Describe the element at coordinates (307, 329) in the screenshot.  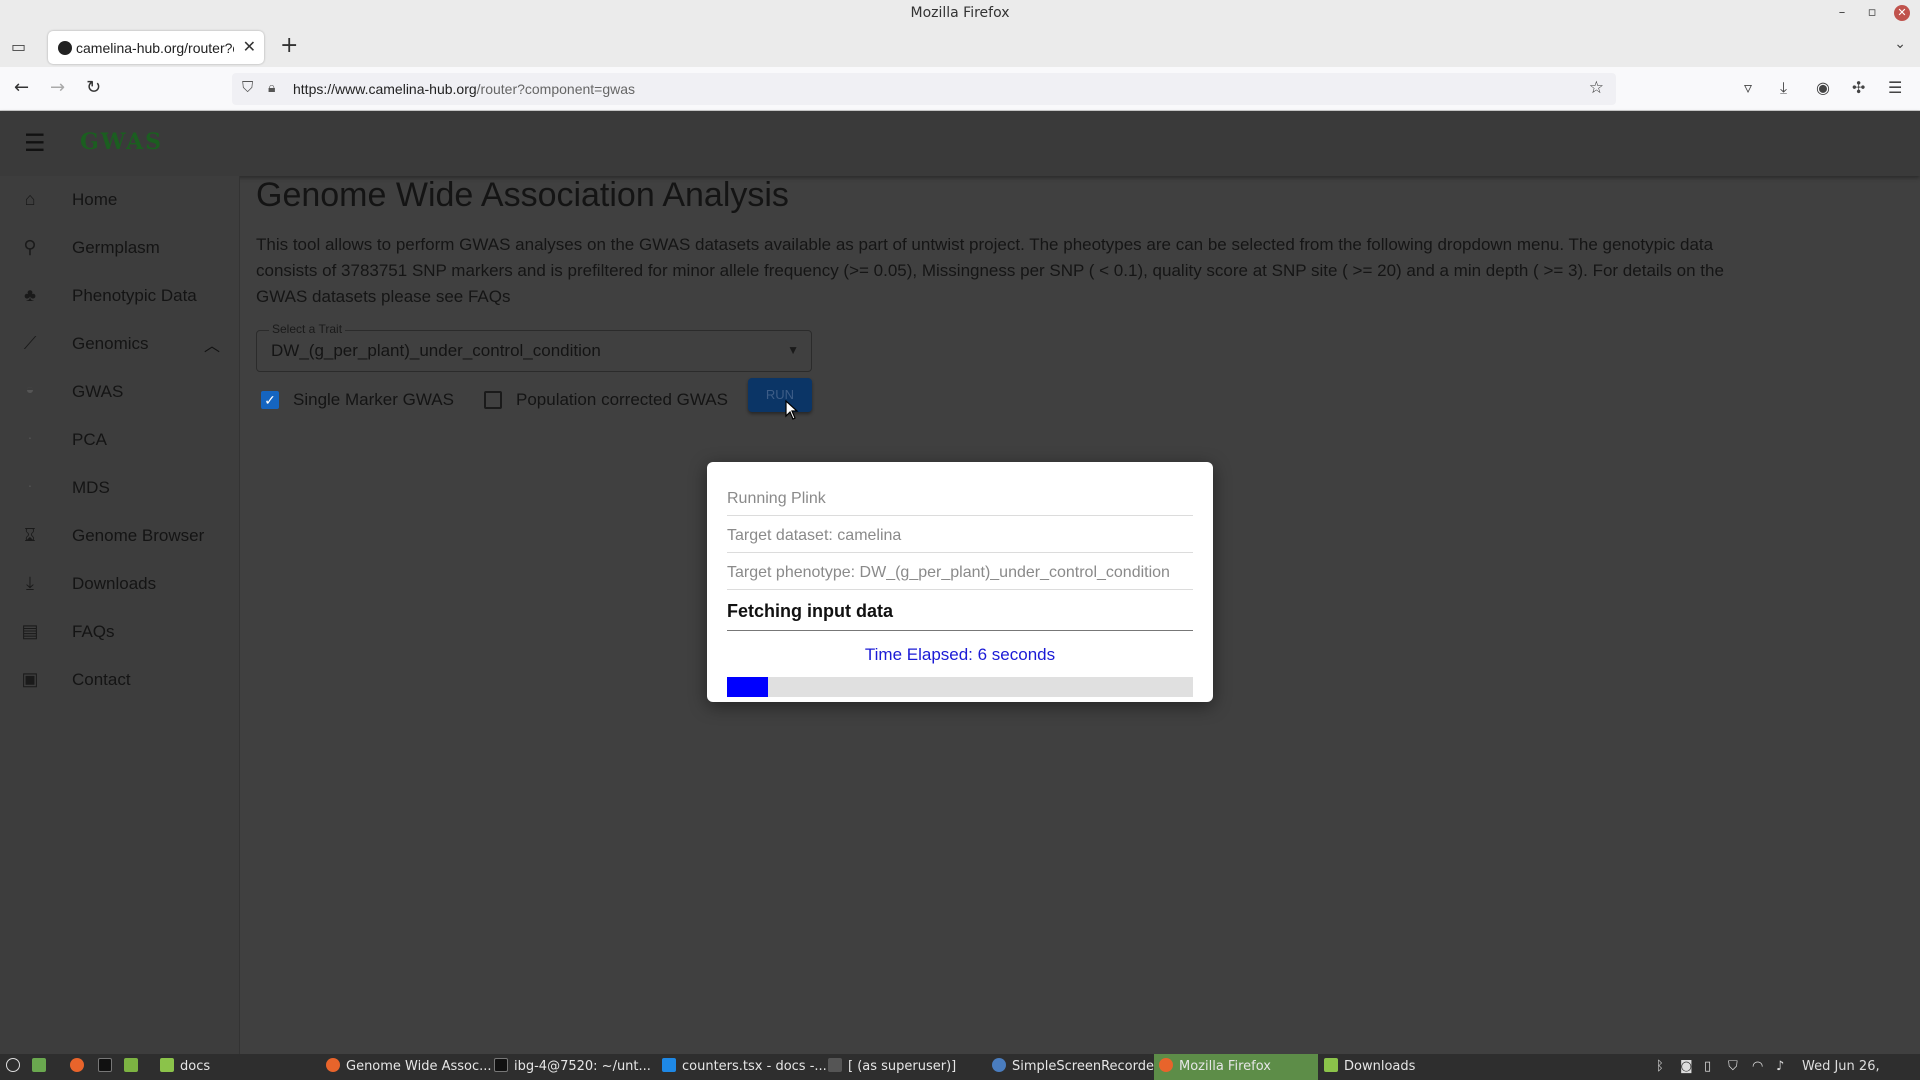
I see `trait-select-label: Select a Trait` at that location.